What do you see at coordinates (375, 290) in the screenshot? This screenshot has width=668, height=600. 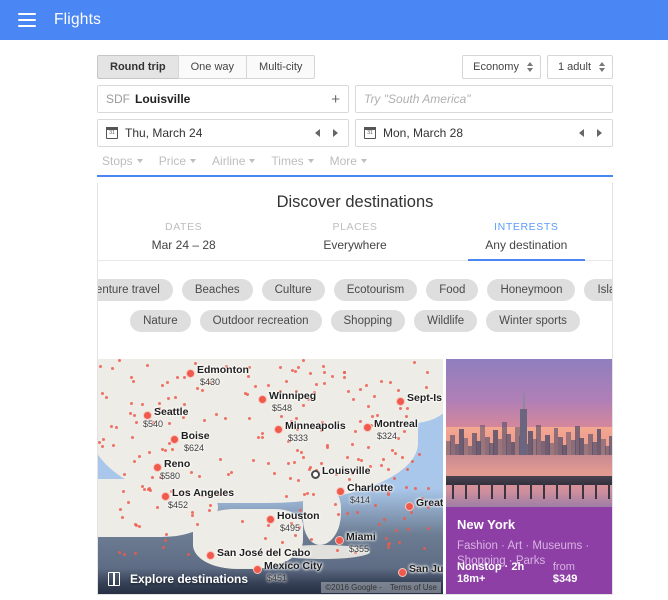 I see `chip-ecotourism: Ecotourism` at bounding box center [375, 290].